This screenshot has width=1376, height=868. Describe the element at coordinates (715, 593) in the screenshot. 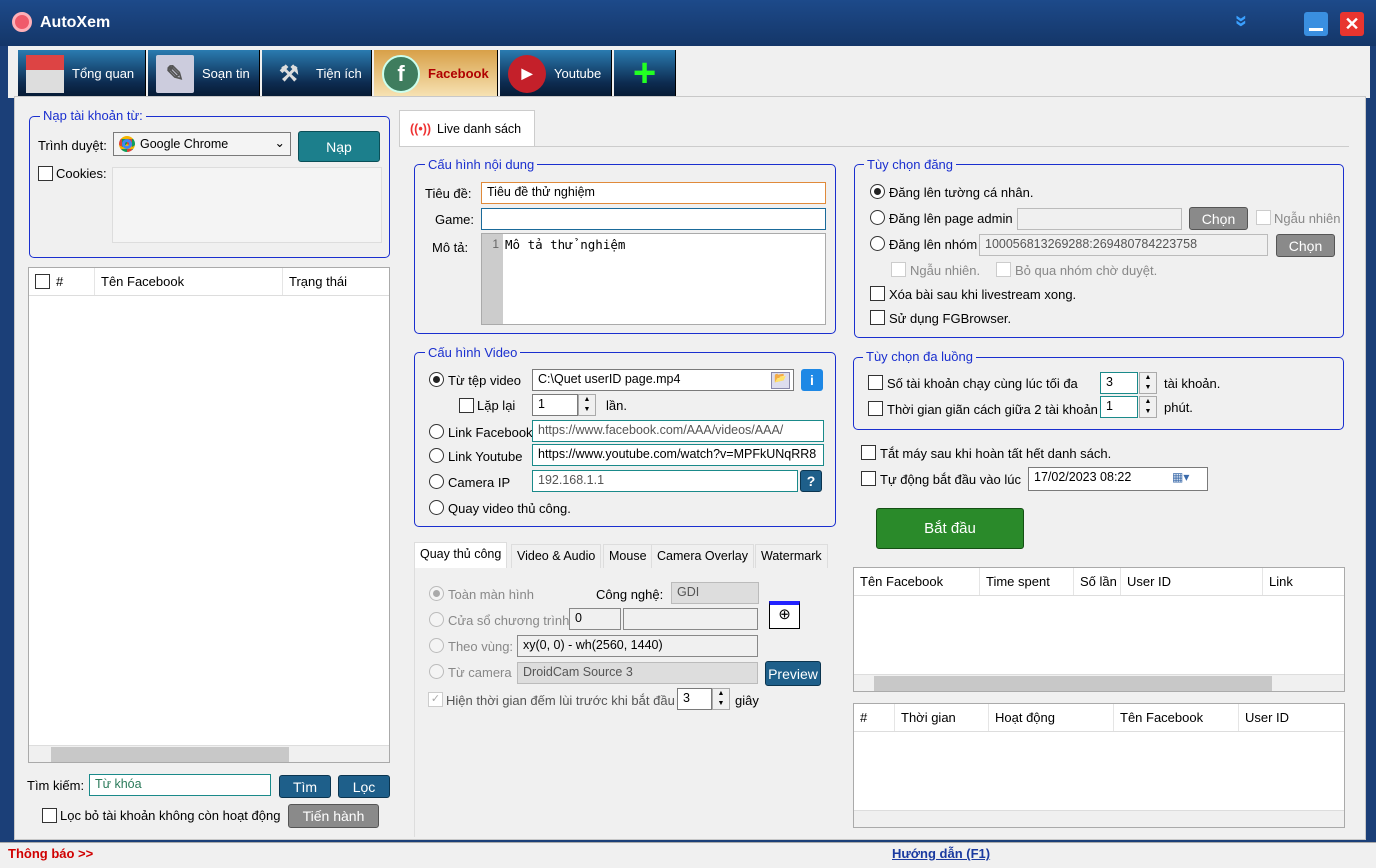

I see `tech-select: GDI` at that location.